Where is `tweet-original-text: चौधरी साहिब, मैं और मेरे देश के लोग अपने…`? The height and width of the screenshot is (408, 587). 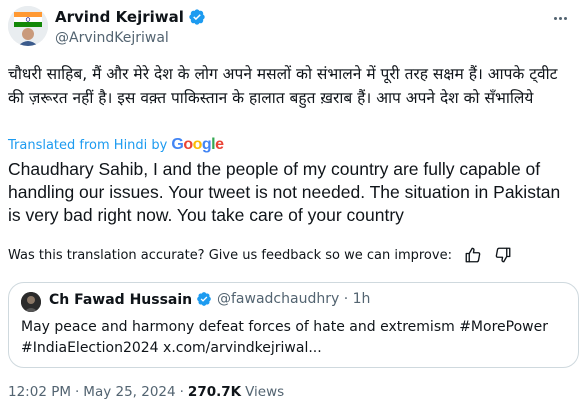
tweet-original-text: चौधरी साहिब, मैं और मेरे देश के लोग अपने… is located at coordinates (283, 86).